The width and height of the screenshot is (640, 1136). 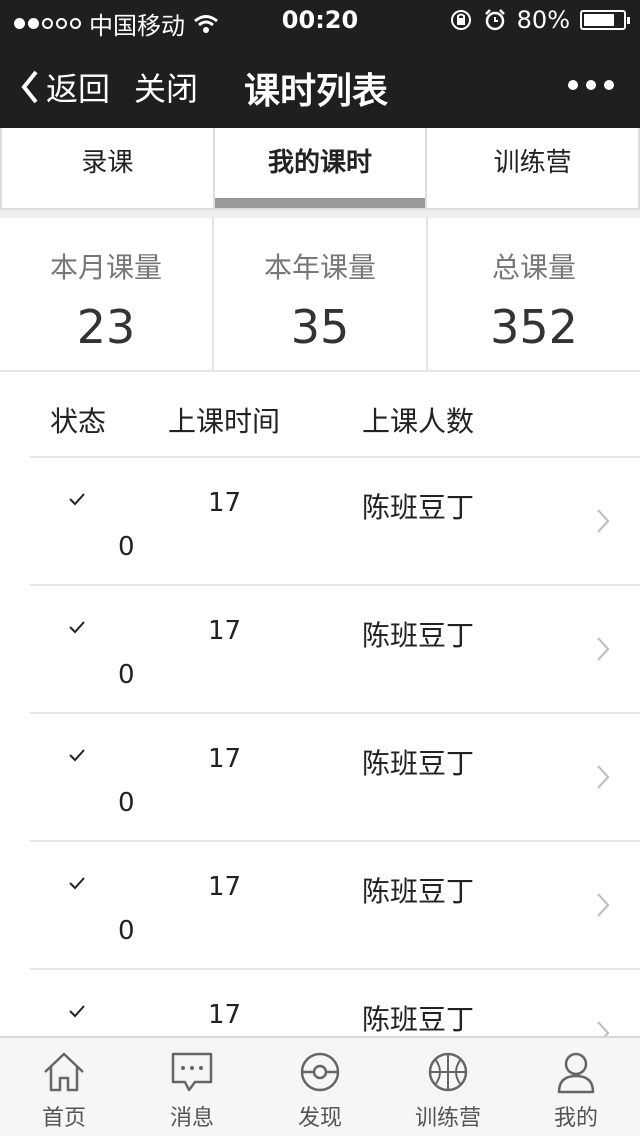 What do you see at coordinates (78, 421) in the screenshot?
I see `header-status: 状态` at bounding box center [78, 421].